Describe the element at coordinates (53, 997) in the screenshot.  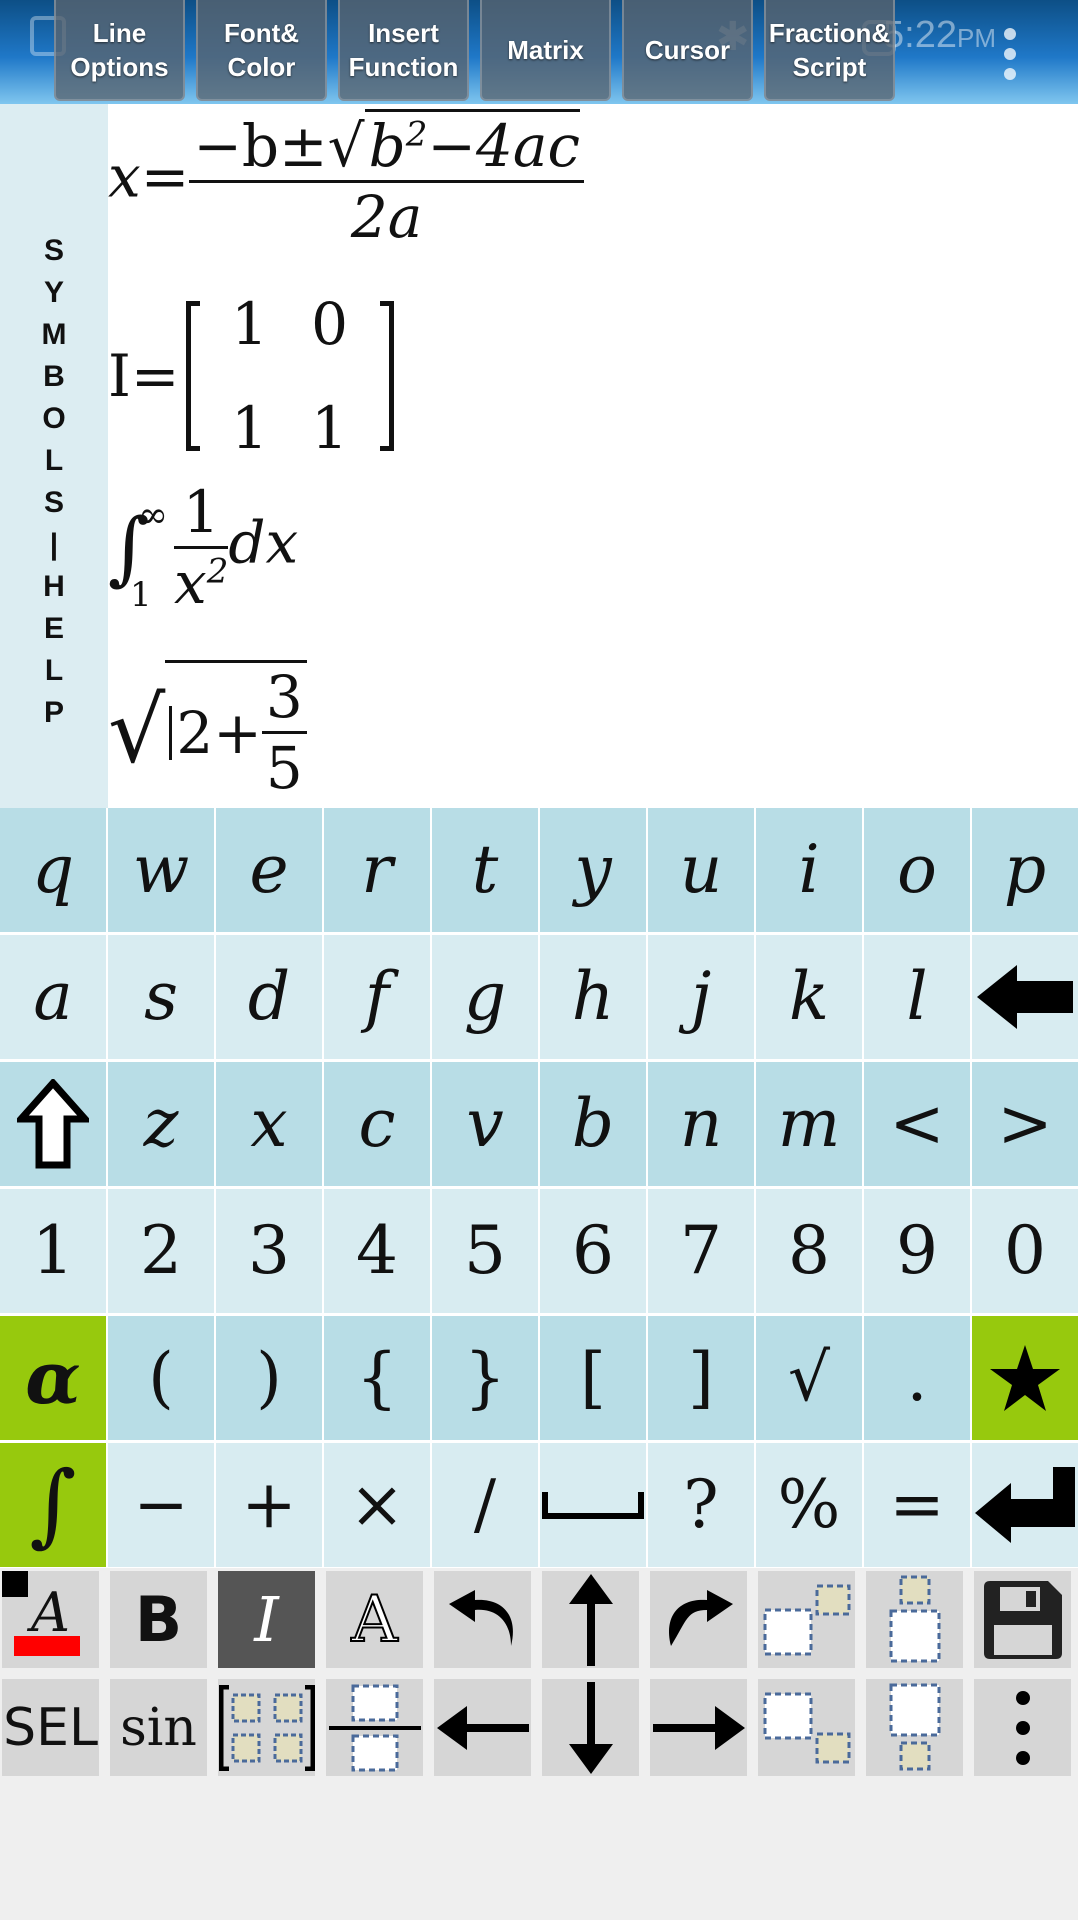
I see `key-a: a` at that location.